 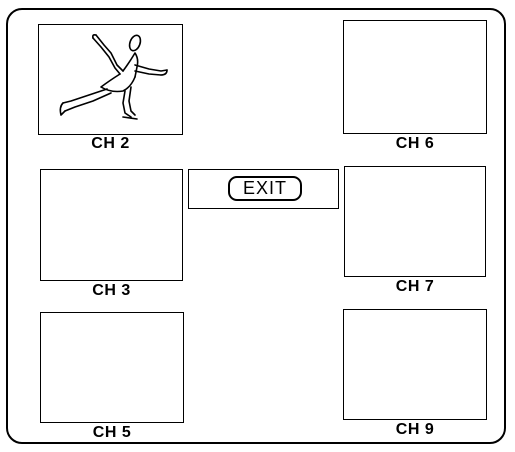 I want to click on figure-skater-icon, so click(x=113, y=77).